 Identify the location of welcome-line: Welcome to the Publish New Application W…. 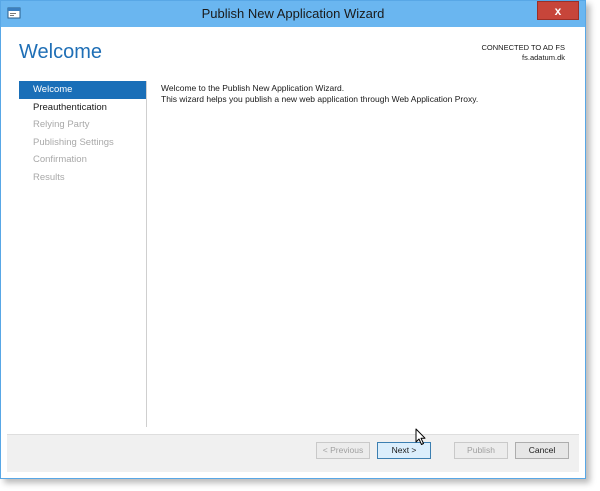
(253, 88).